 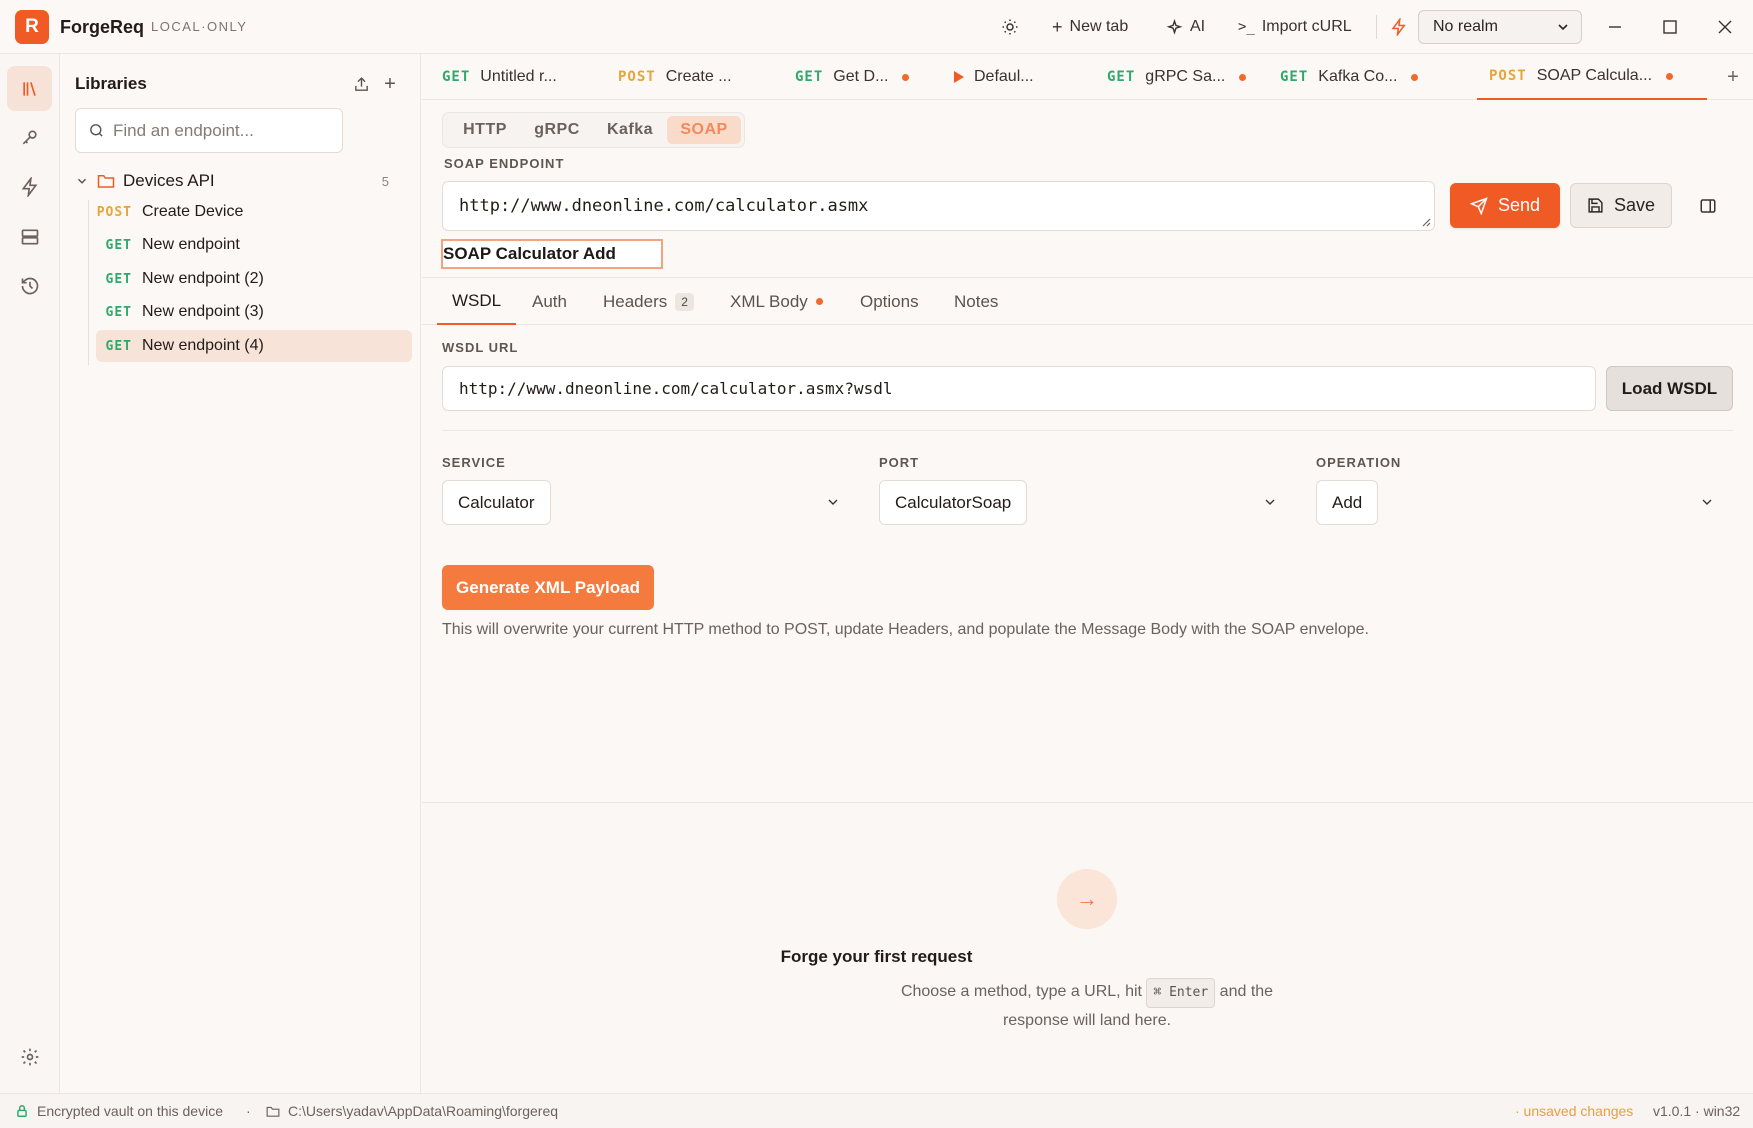 What do you see at coordinates (549, 301) in the screenshot?
I see `tab-auth: Auth` at bounding box center [549, 301].